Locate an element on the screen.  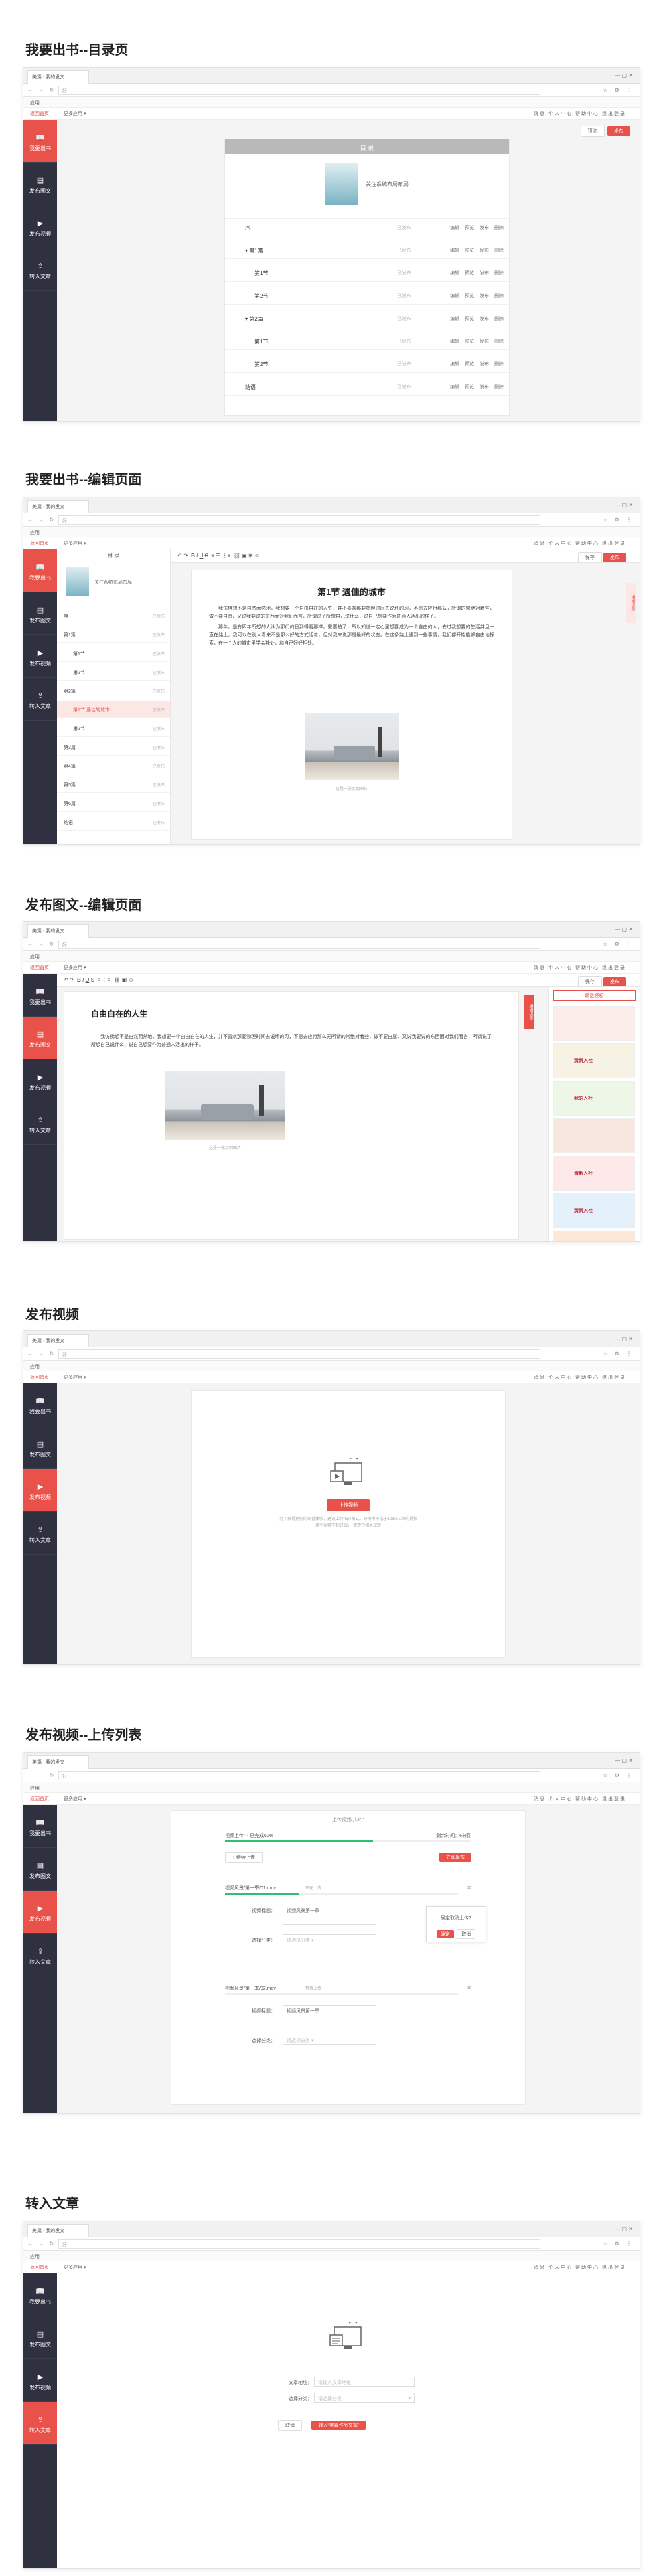
italic-icon: I is located at coordinates (197, 556).